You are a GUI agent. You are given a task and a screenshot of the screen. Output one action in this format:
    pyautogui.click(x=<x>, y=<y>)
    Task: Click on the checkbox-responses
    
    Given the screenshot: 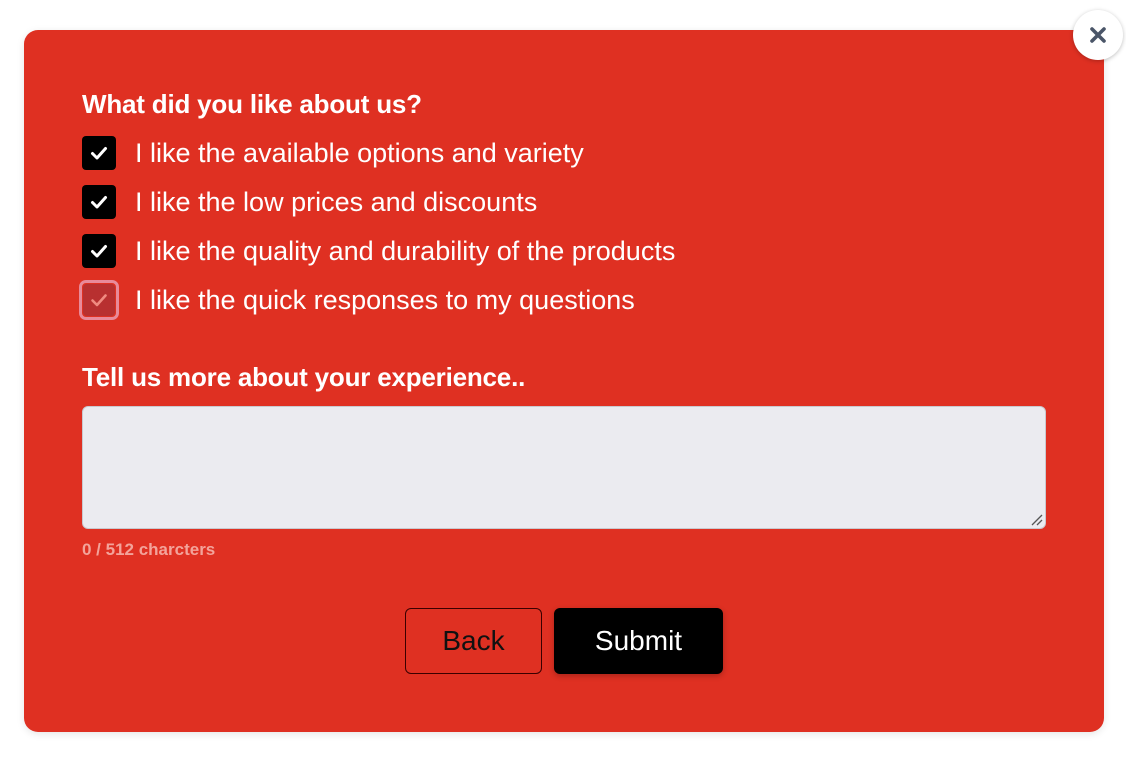 What is the action you would take?
    pyautogui.click(x=99, y=300)
    